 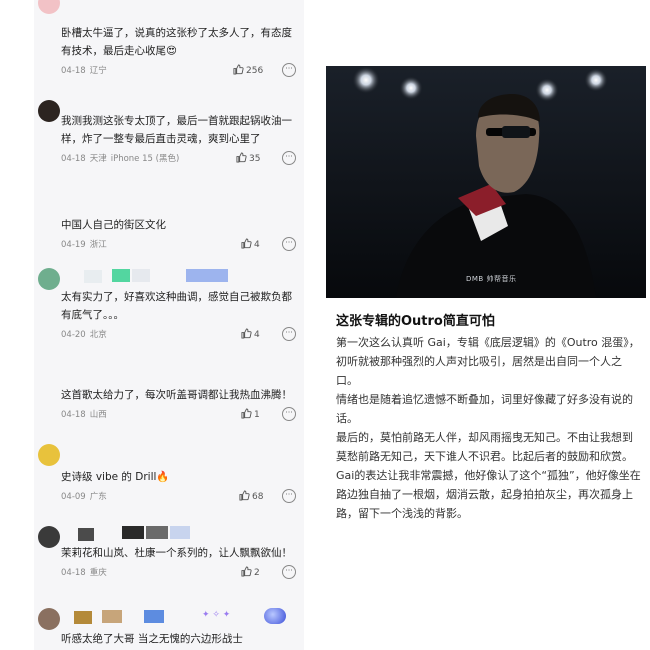 I want to click on like-button: 68, so click(x=251, y=496).